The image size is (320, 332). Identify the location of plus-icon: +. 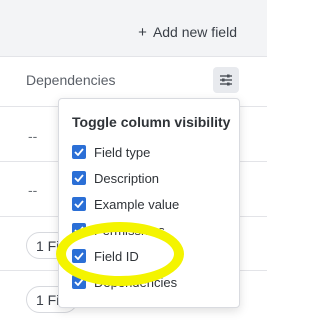
(142, 32).